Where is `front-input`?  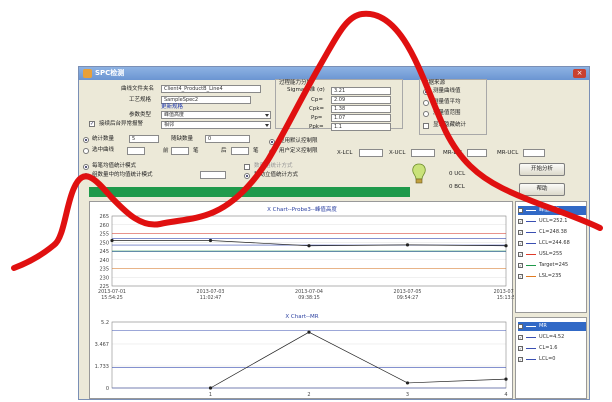
front-input is located at coordinates (180, 151).